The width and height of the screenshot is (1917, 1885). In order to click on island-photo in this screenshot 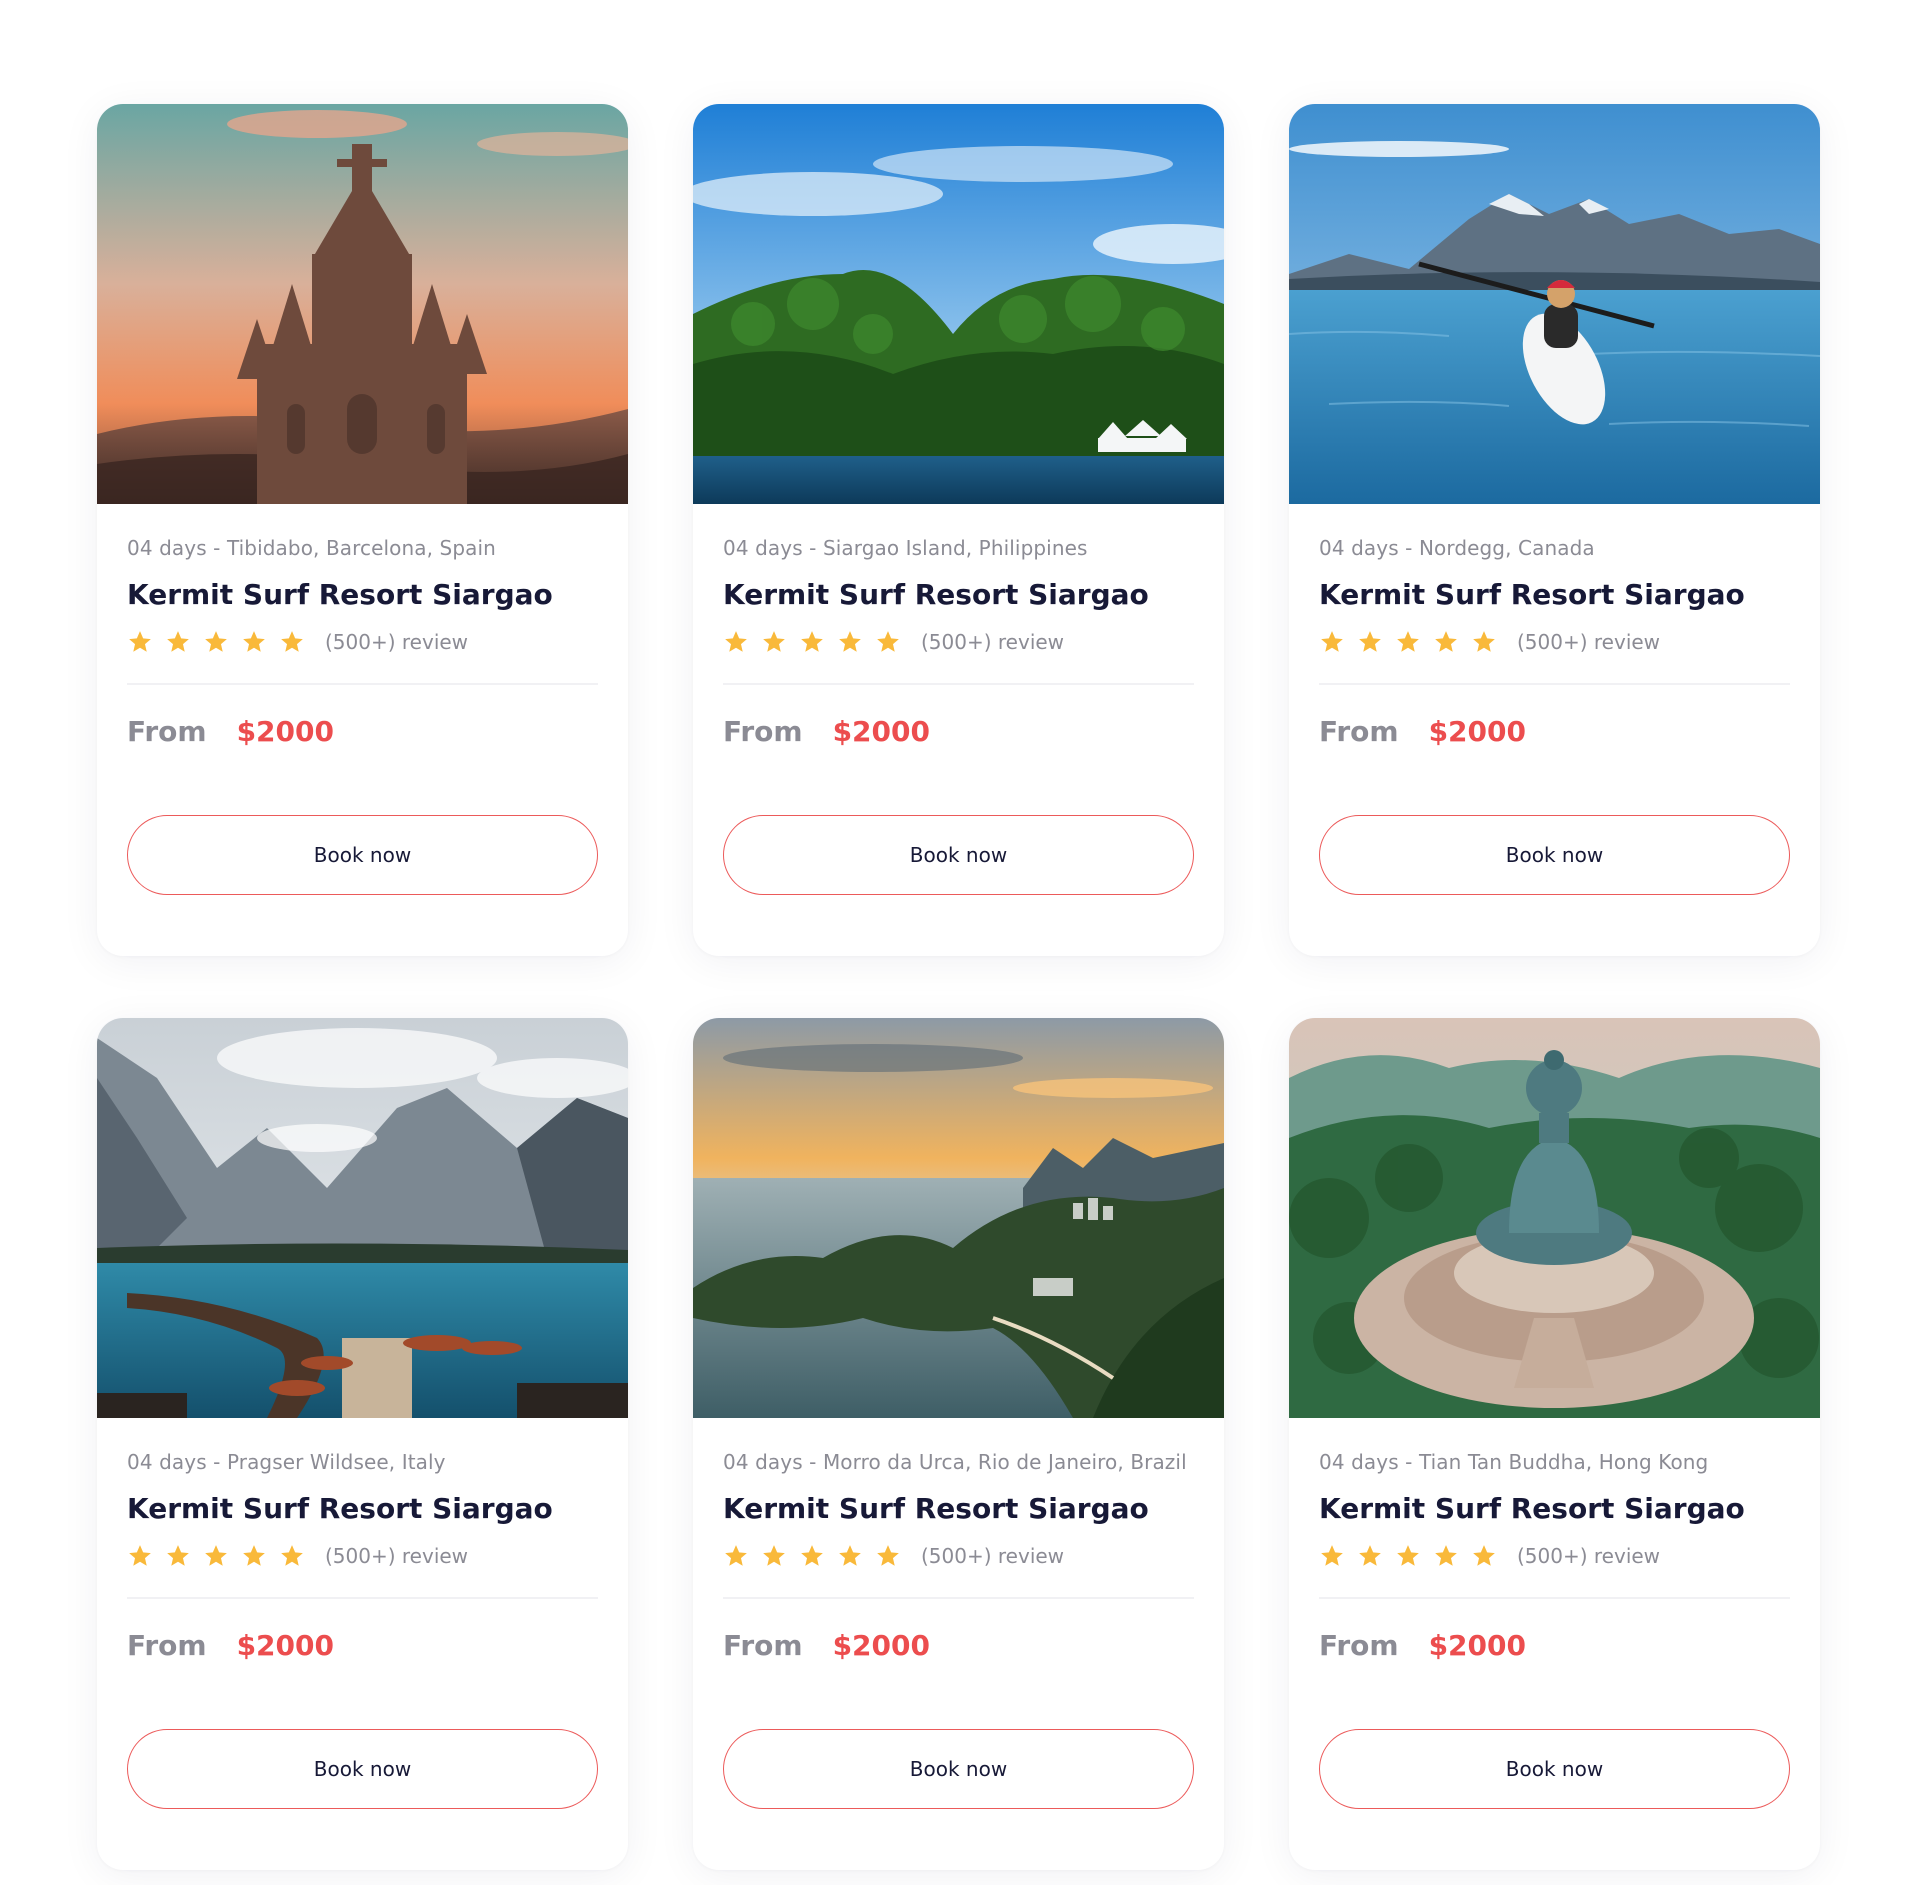, I will do `click(958, 304)`.